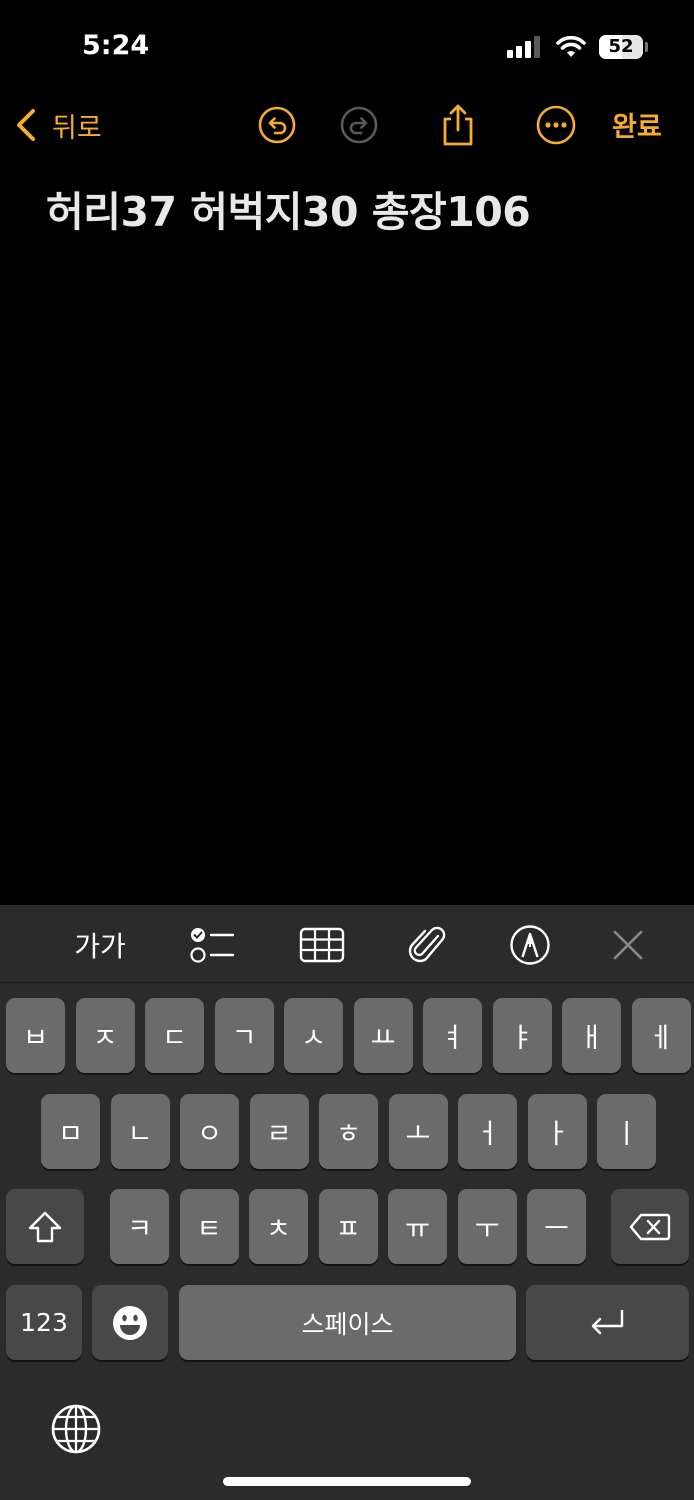  I want to click on redo-button, so click(359, 125).